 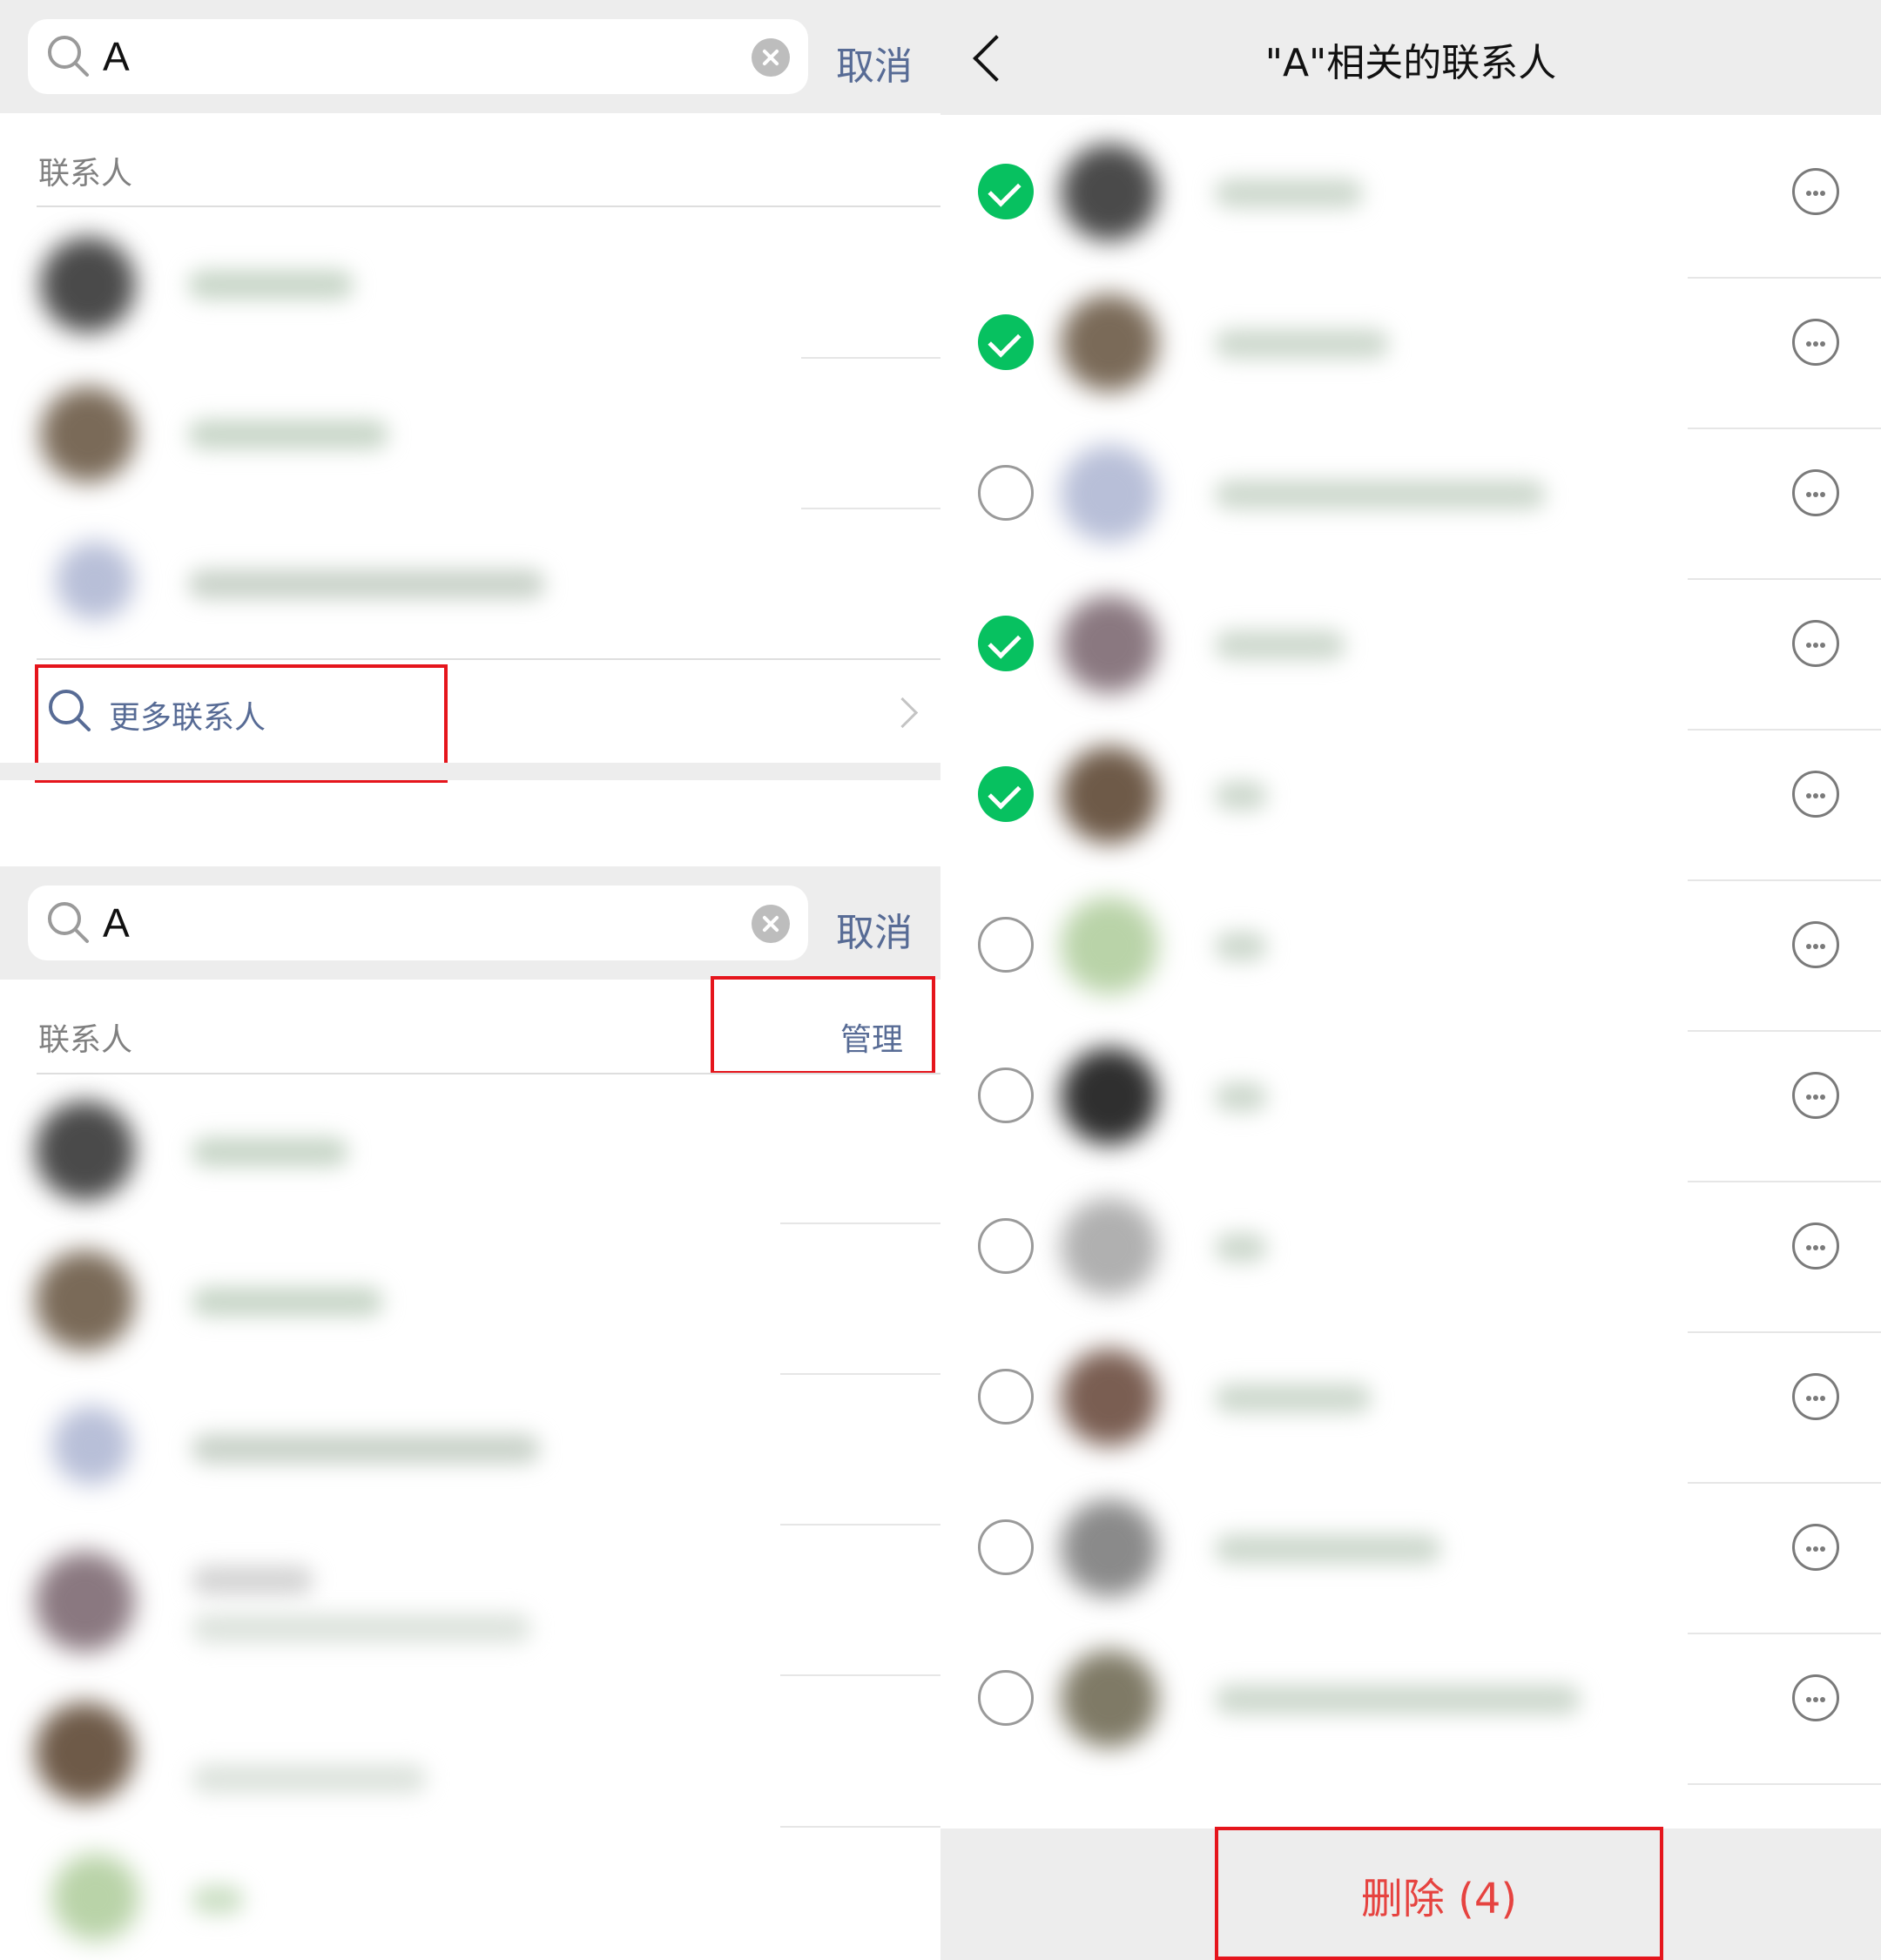 What do you see at coordinates (418, 56) in the screenshot?
I see `search-input-top` at bounding box center [418, 56].